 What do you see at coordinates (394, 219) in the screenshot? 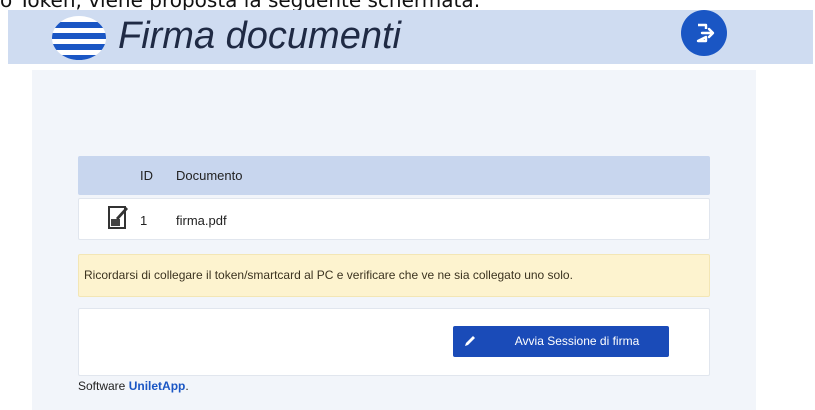
I see `table-row` at bounding box center [394, 219].